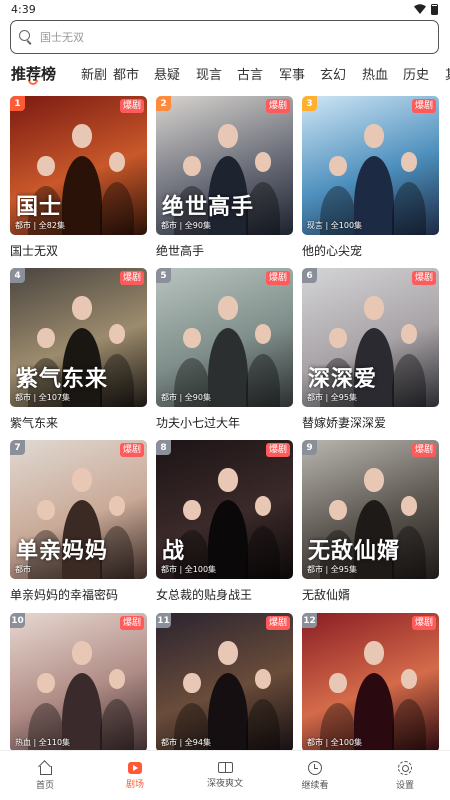  I want to click on drama-poster: 深深爱 6 爆剧 都市 | 全95集, so click(370, 337).